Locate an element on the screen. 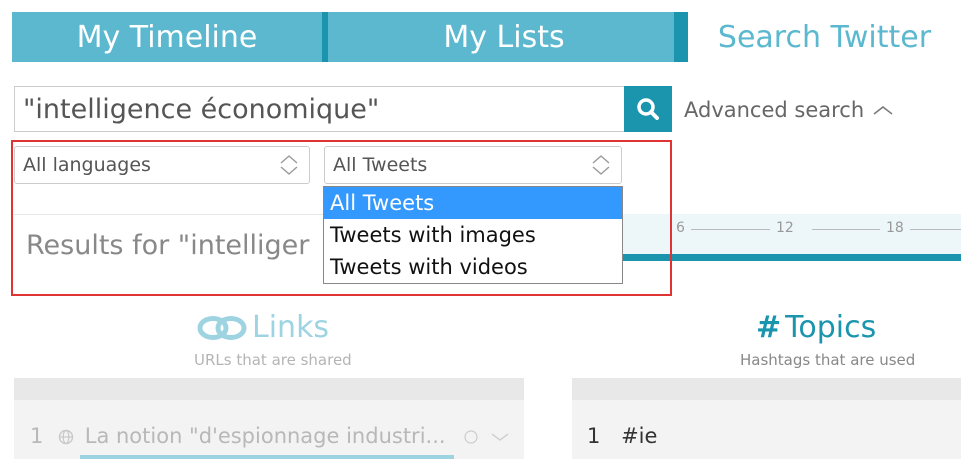  advanced-search-label: Advanced search is located at coordinates (774, 110).